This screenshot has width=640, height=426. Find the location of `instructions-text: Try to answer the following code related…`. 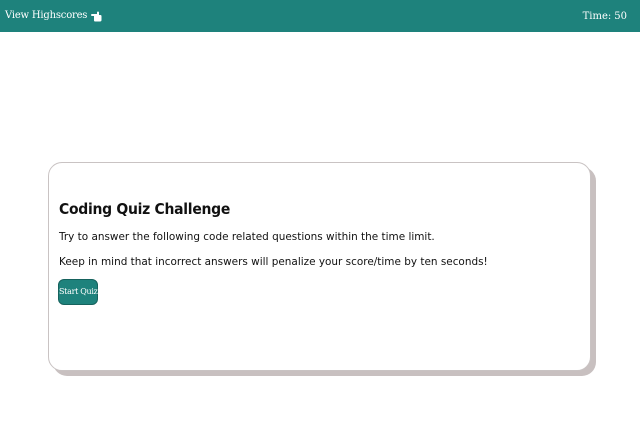

instructions-text: Try to answer the following code related… is located at coordinates (247, 236).